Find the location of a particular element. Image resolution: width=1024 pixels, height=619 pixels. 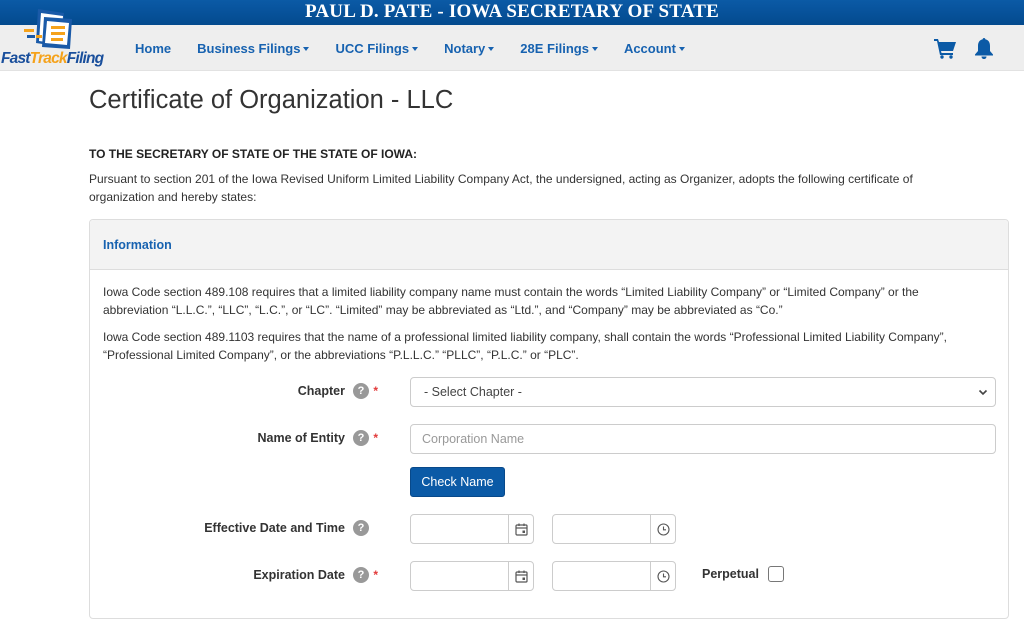

entity-name-input: Corporation Name is located at coordinates (703, 439).